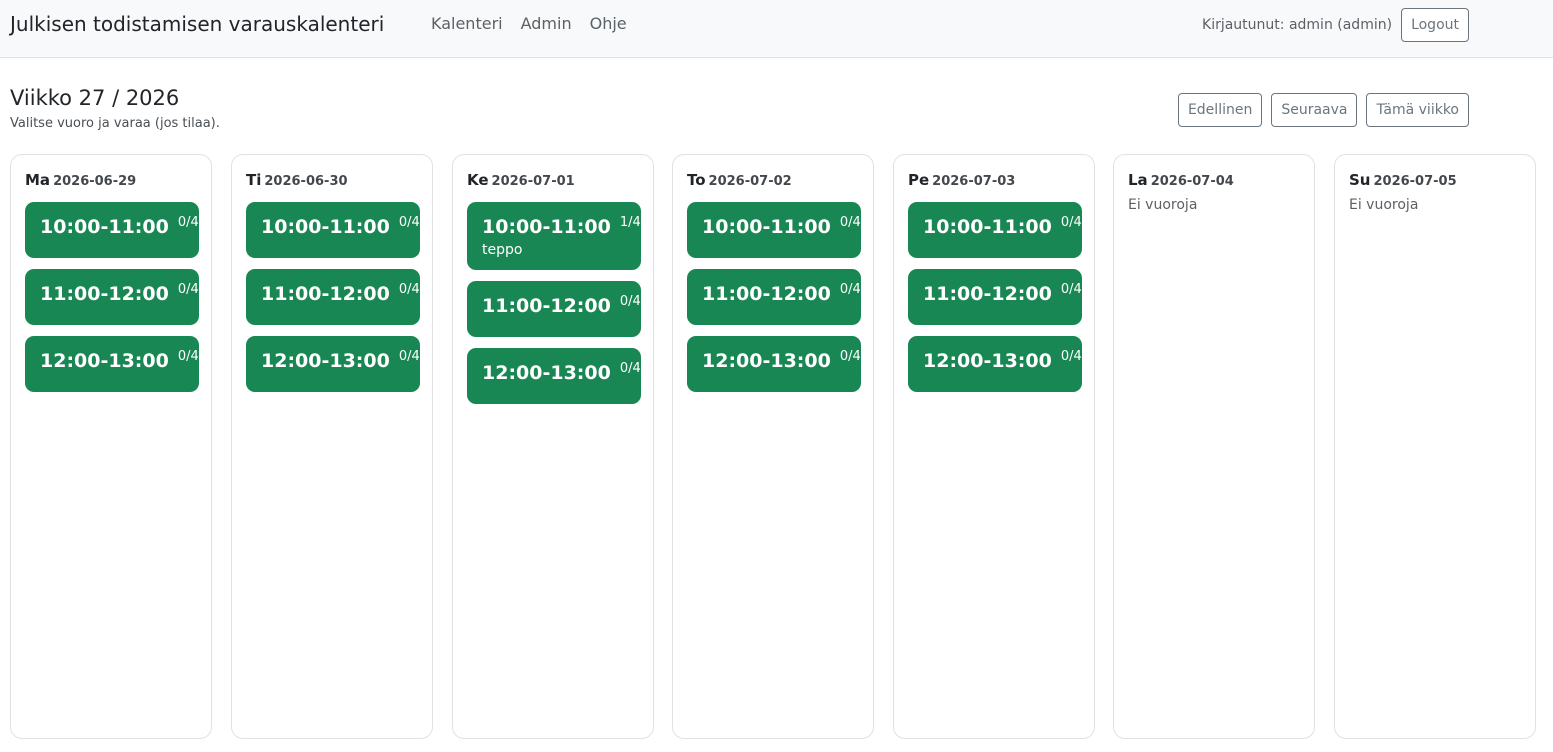  Describe the element at coordinates (197, 24) in the screenshot. I see `app-brand: Julkisen todistamisen varauskalenteri` at that location.